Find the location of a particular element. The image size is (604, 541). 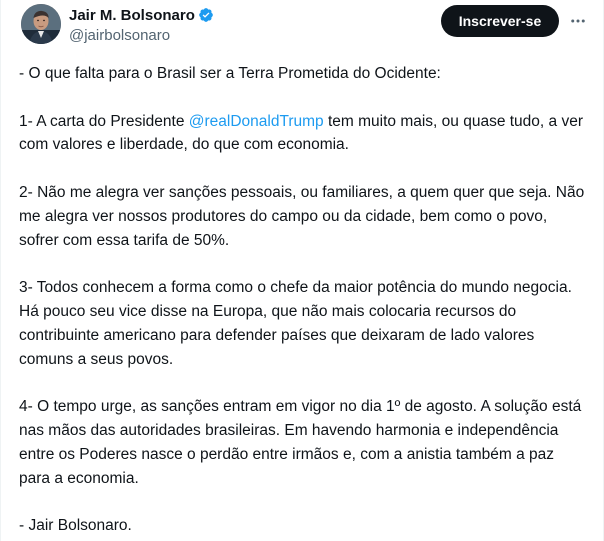

author-names: Jair M. Bolsonaro @jairbolsonaro is located at coordinates (141, 24).